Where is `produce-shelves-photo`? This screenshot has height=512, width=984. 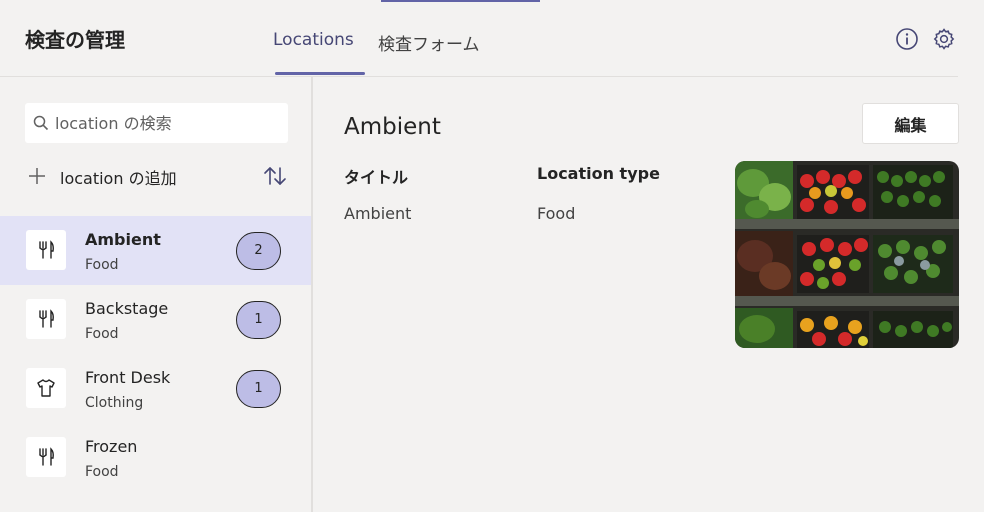 produce-shelves-photo is located at coordinates (847, 254).